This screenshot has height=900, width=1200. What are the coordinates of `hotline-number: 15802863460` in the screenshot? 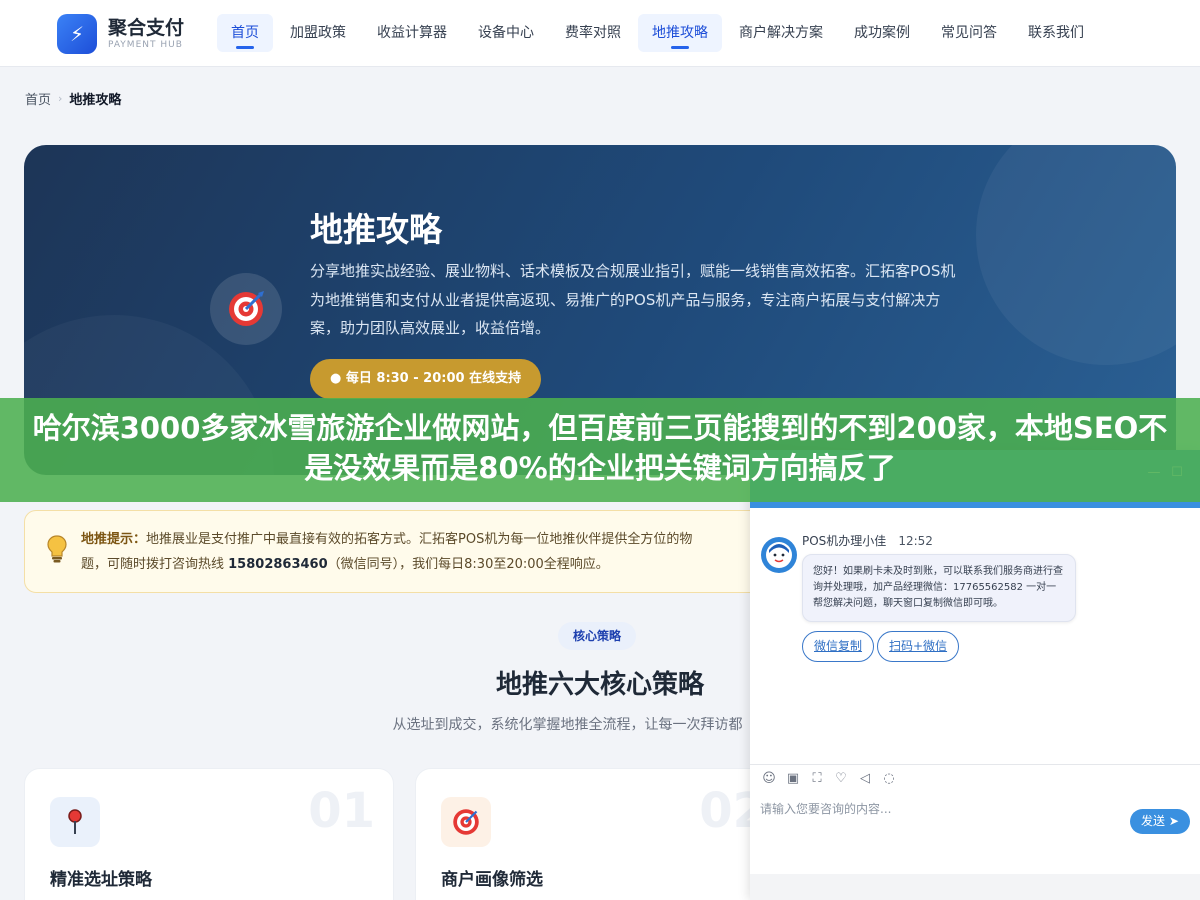 It's located at (278, 564).